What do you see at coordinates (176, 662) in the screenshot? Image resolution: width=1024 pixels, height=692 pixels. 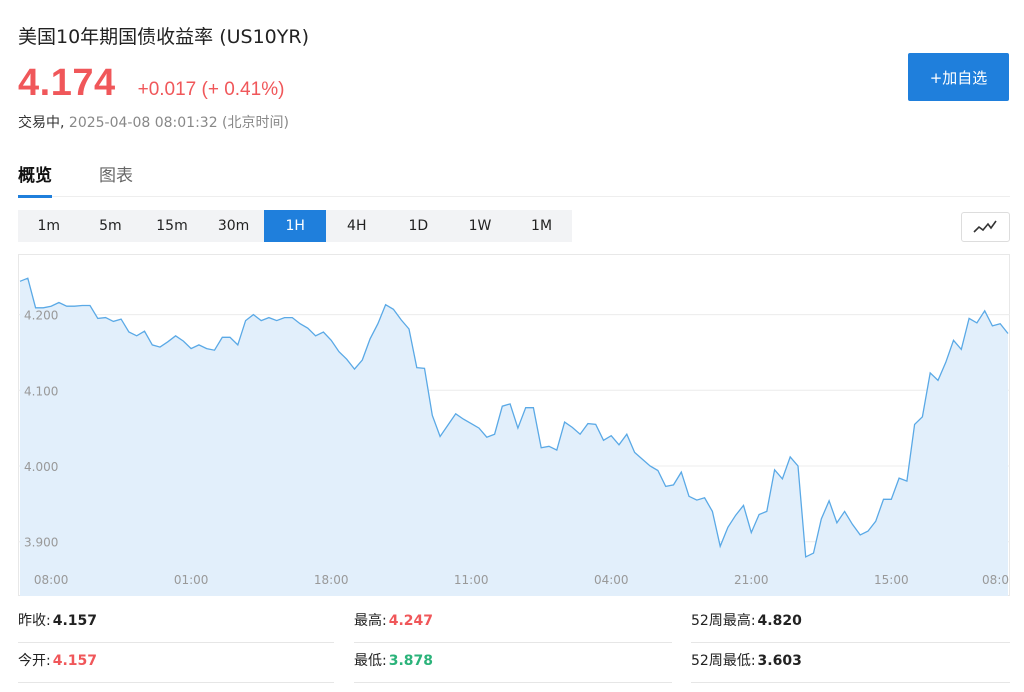 I see `stat-open: 今开: 4.157` at bounding box center [176, 662].